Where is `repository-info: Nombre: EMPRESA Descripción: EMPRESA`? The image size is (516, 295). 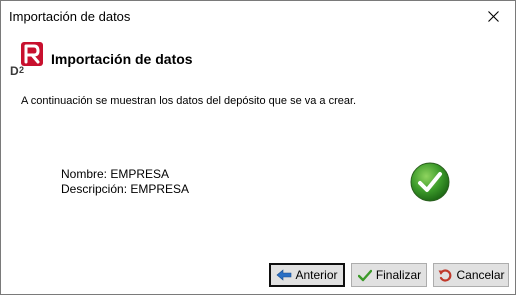 repository-info: Nombre: EMPRESA Descripción: EMPRESA is located at coordinates (125, 182).